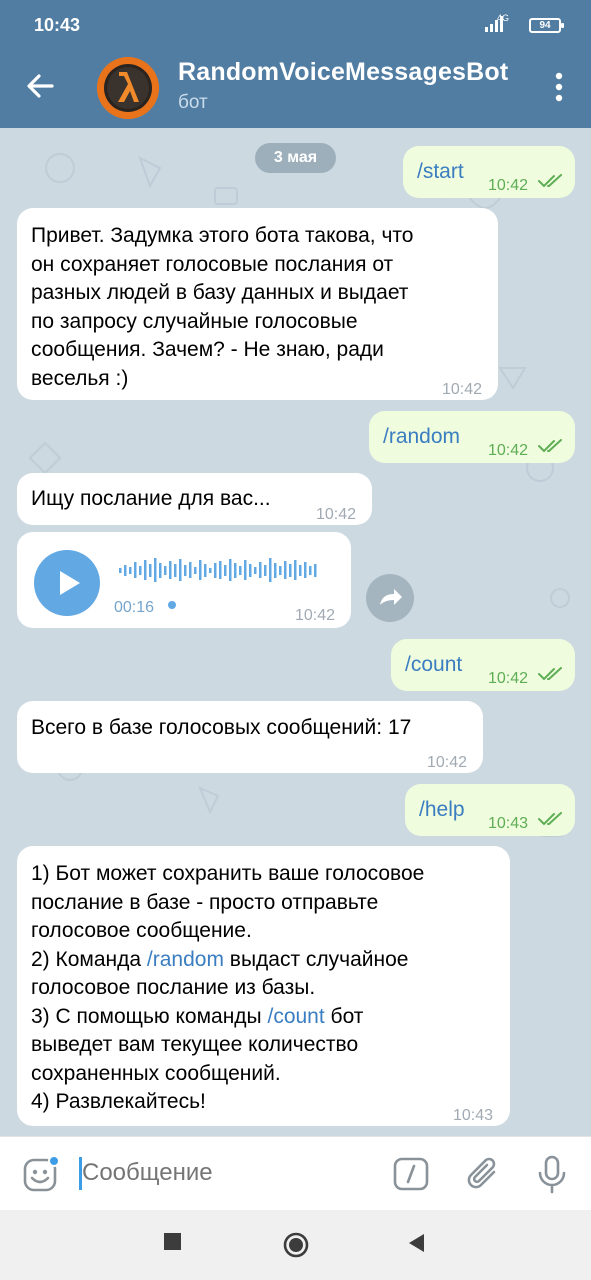  I want to click on text-span: выдаст случайное, so click(316, 959).